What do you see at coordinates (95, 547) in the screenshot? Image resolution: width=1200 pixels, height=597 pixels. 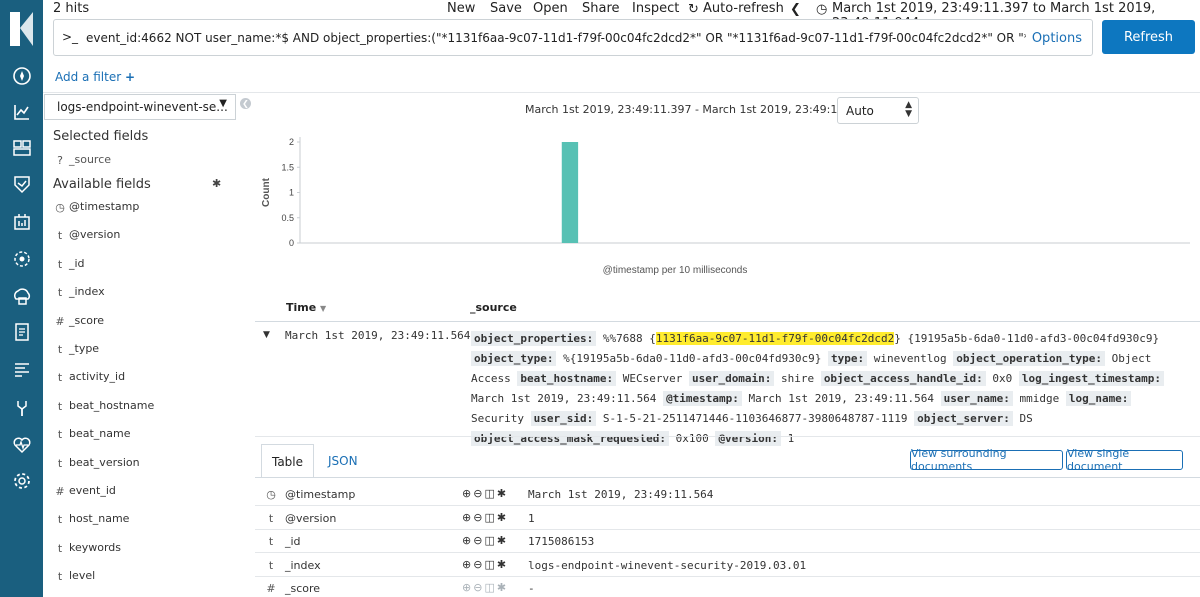 I see `field-name: keywords` at bounding box center [95, 547].